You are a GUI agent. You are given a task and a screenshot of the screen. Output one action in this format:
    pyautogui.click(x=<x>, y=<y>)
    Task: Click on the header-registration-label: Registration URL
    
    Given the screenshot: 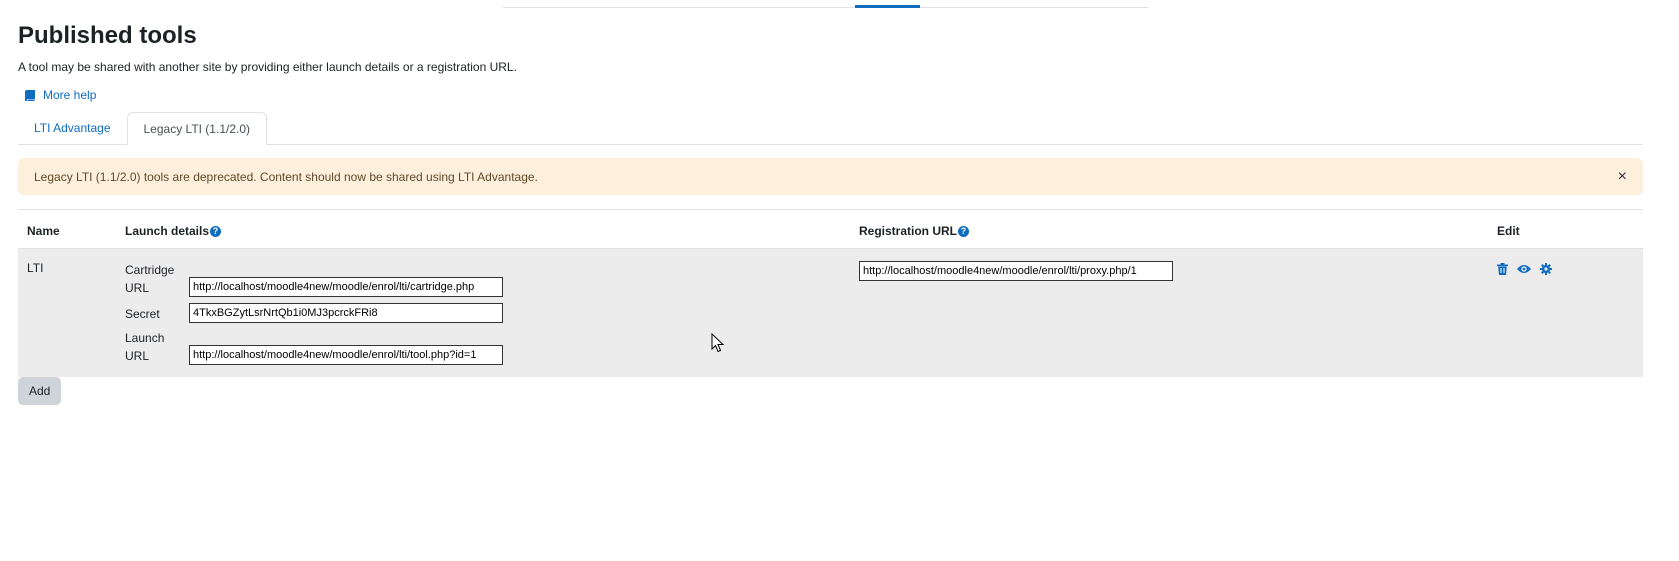 What is the action you would take?
    pyautogui.click(x=908, y=231)
    